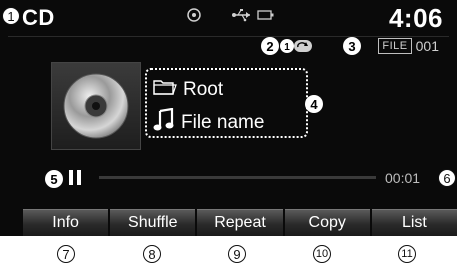 This screenshot has width=457, height=265. I want to click on album-art, so click(96, 106).